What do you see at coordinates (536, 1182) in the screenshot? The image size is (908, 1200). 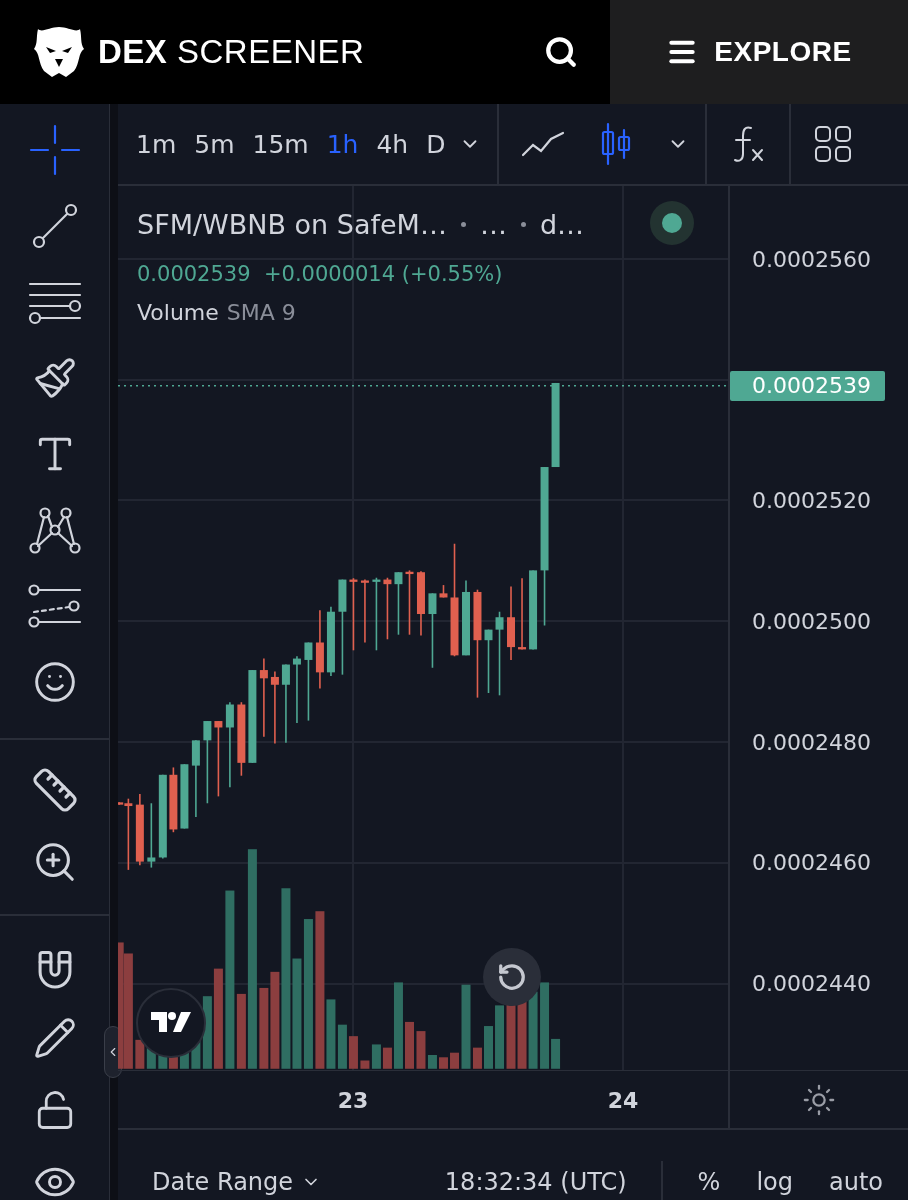 I see `clock-text: 18:32:34 (UTC)` at bounding box center [536, 1182].